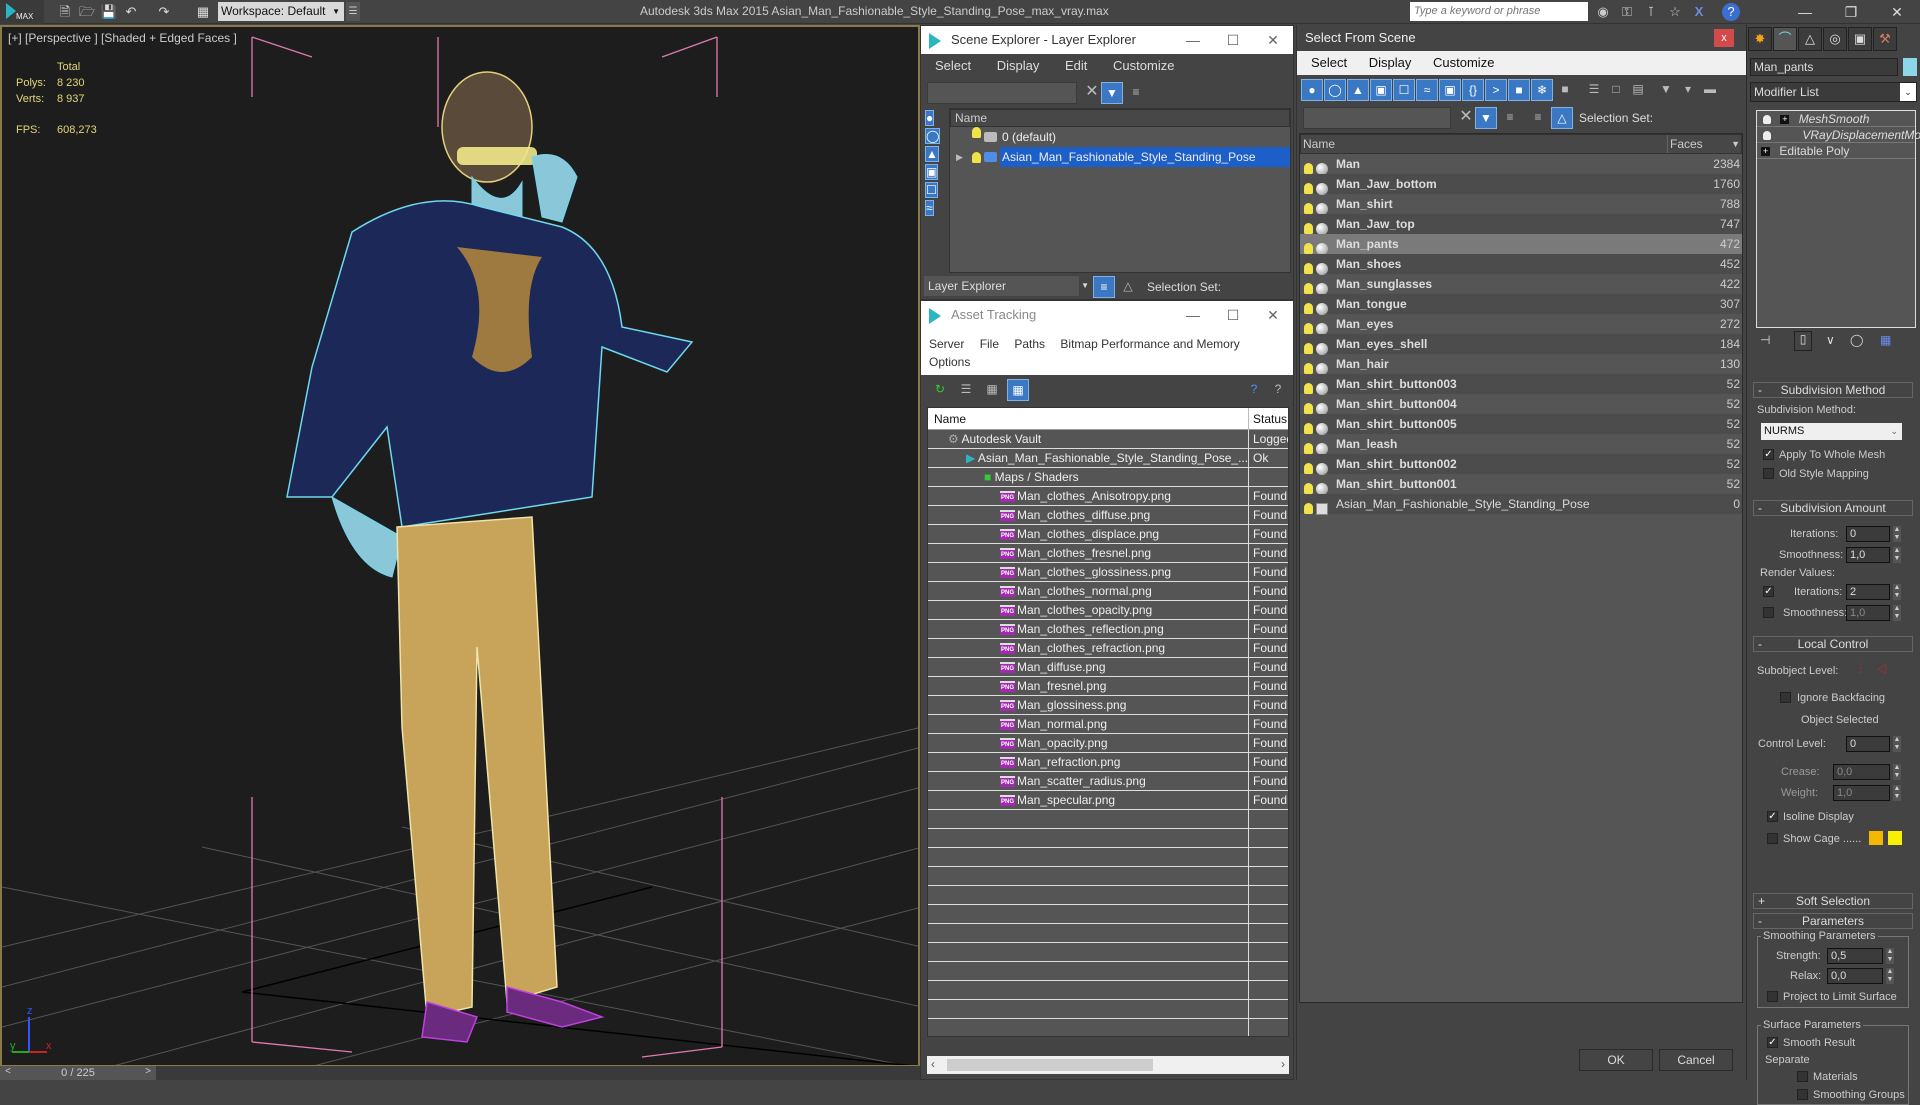 The height and width of the screenshot is (1105, 1920). I want to click on layer-filter-icon: ▬, so click(1710, 90).